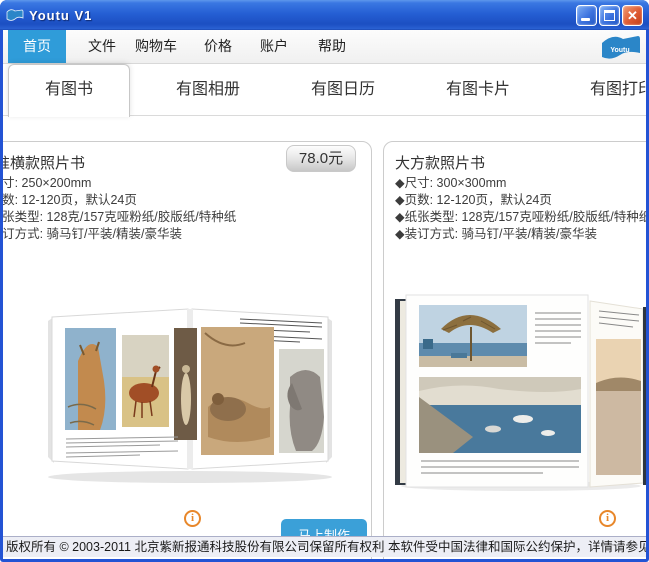 This screenshot has height=562, width=649. Describe the element at coordinates (237, 391) in the screenshot. I see `leopard-photo` at that location.